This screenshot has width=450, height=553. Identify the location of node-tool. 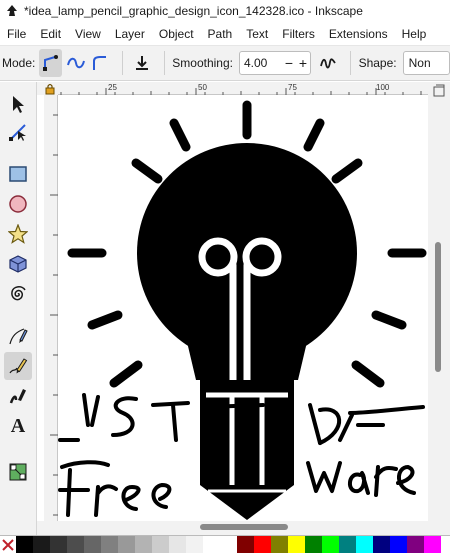
(18, 132).